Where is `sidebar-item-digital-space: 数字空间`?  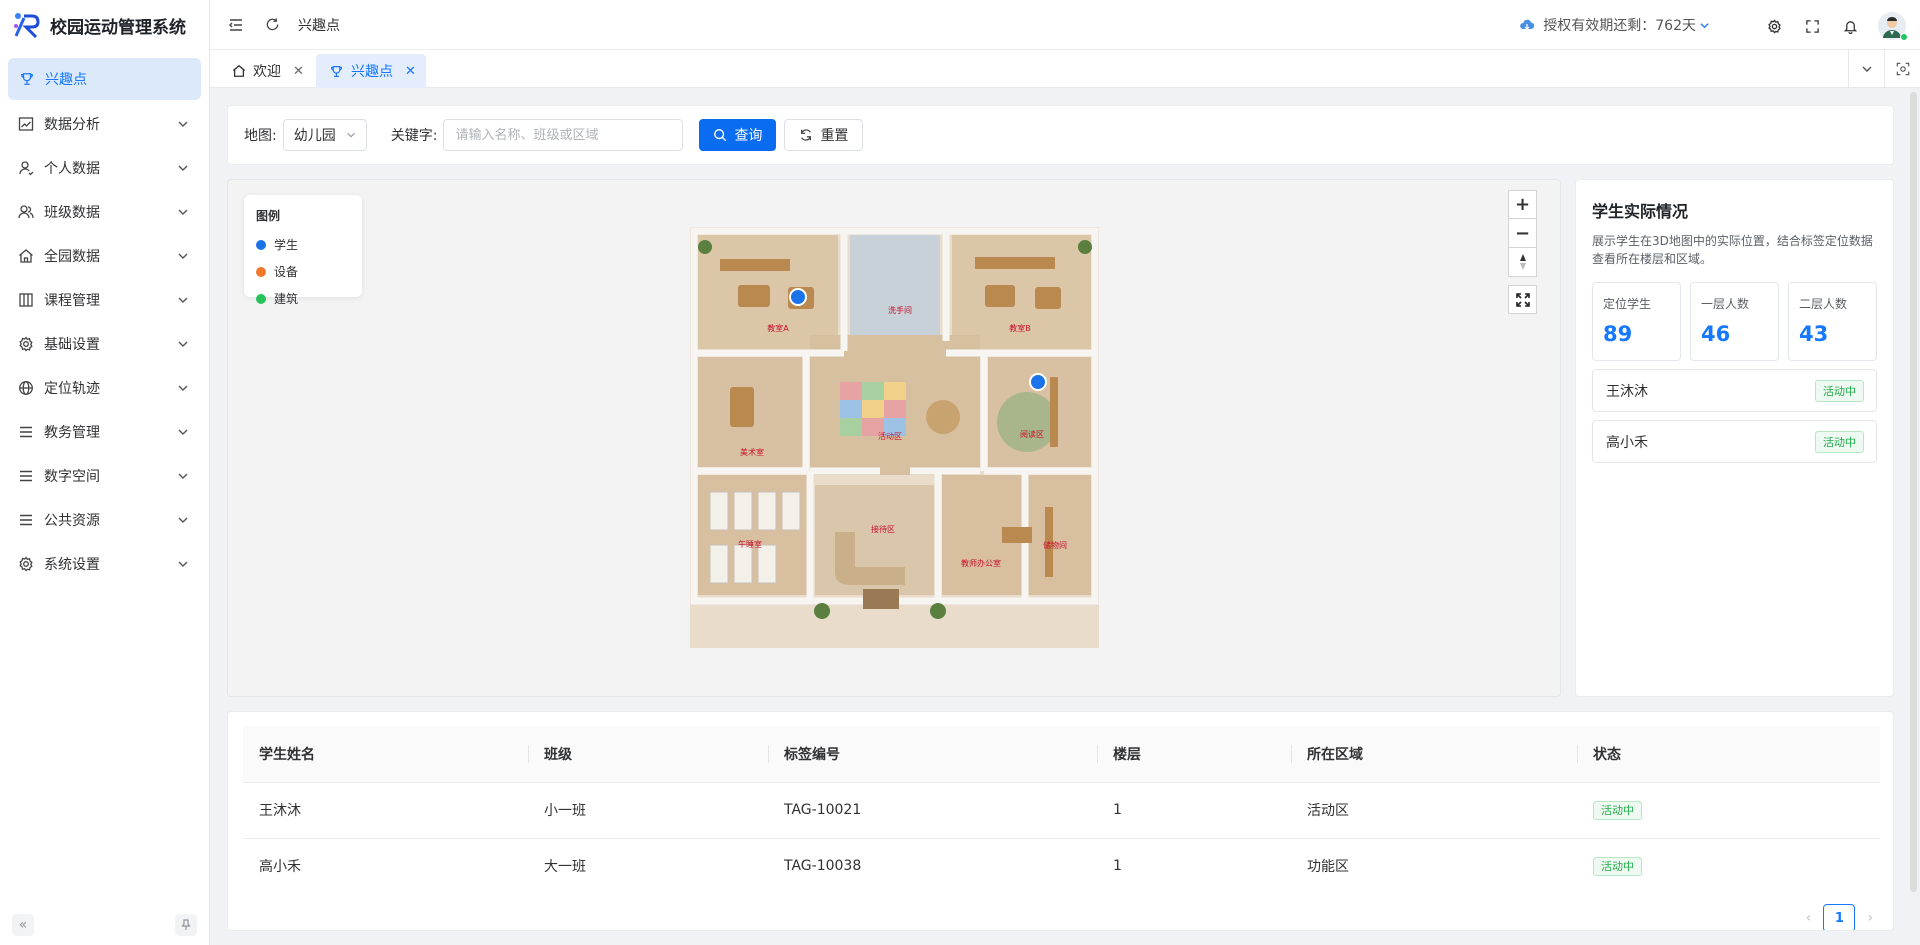 sidebar-item-digital-space: 数字空间 is located at coordinates (104, 476).